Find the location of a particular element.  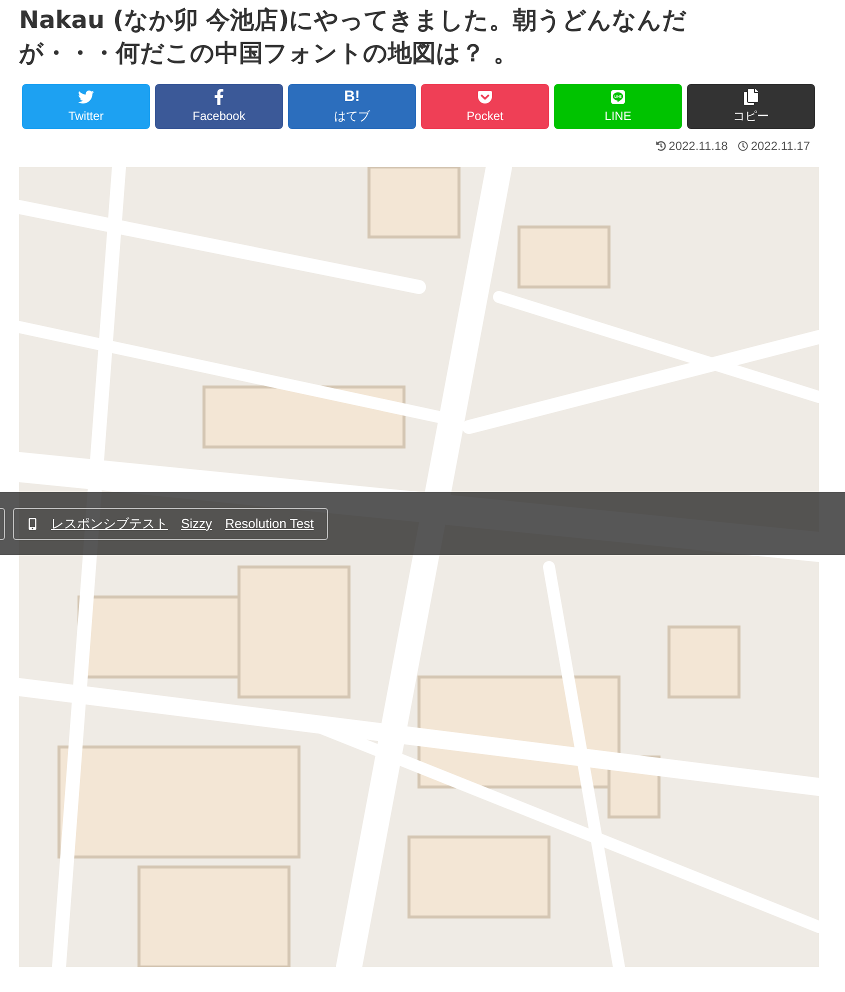

date-text: 2022.11.17 is located at coordinates (780, 146).